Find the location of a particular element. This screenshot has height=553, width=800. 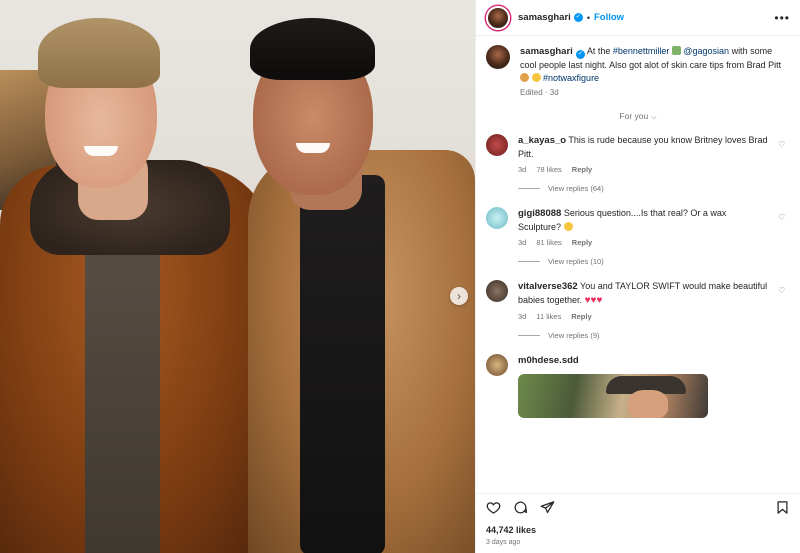

follow-button: Follow is located at coordinates (609, 17).